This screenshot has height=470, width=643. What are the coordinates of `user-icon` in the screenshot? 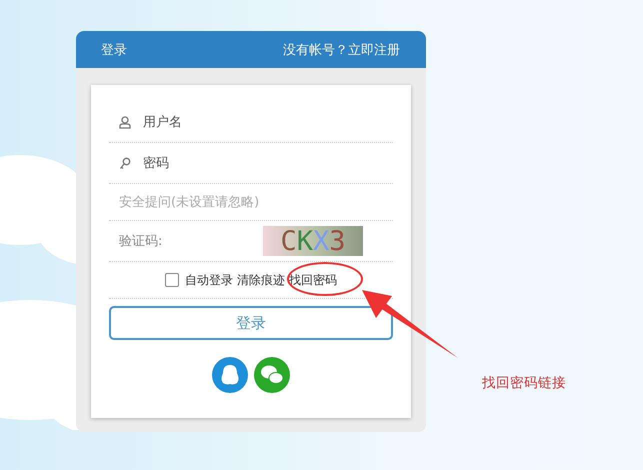 It's located at (125, 122).